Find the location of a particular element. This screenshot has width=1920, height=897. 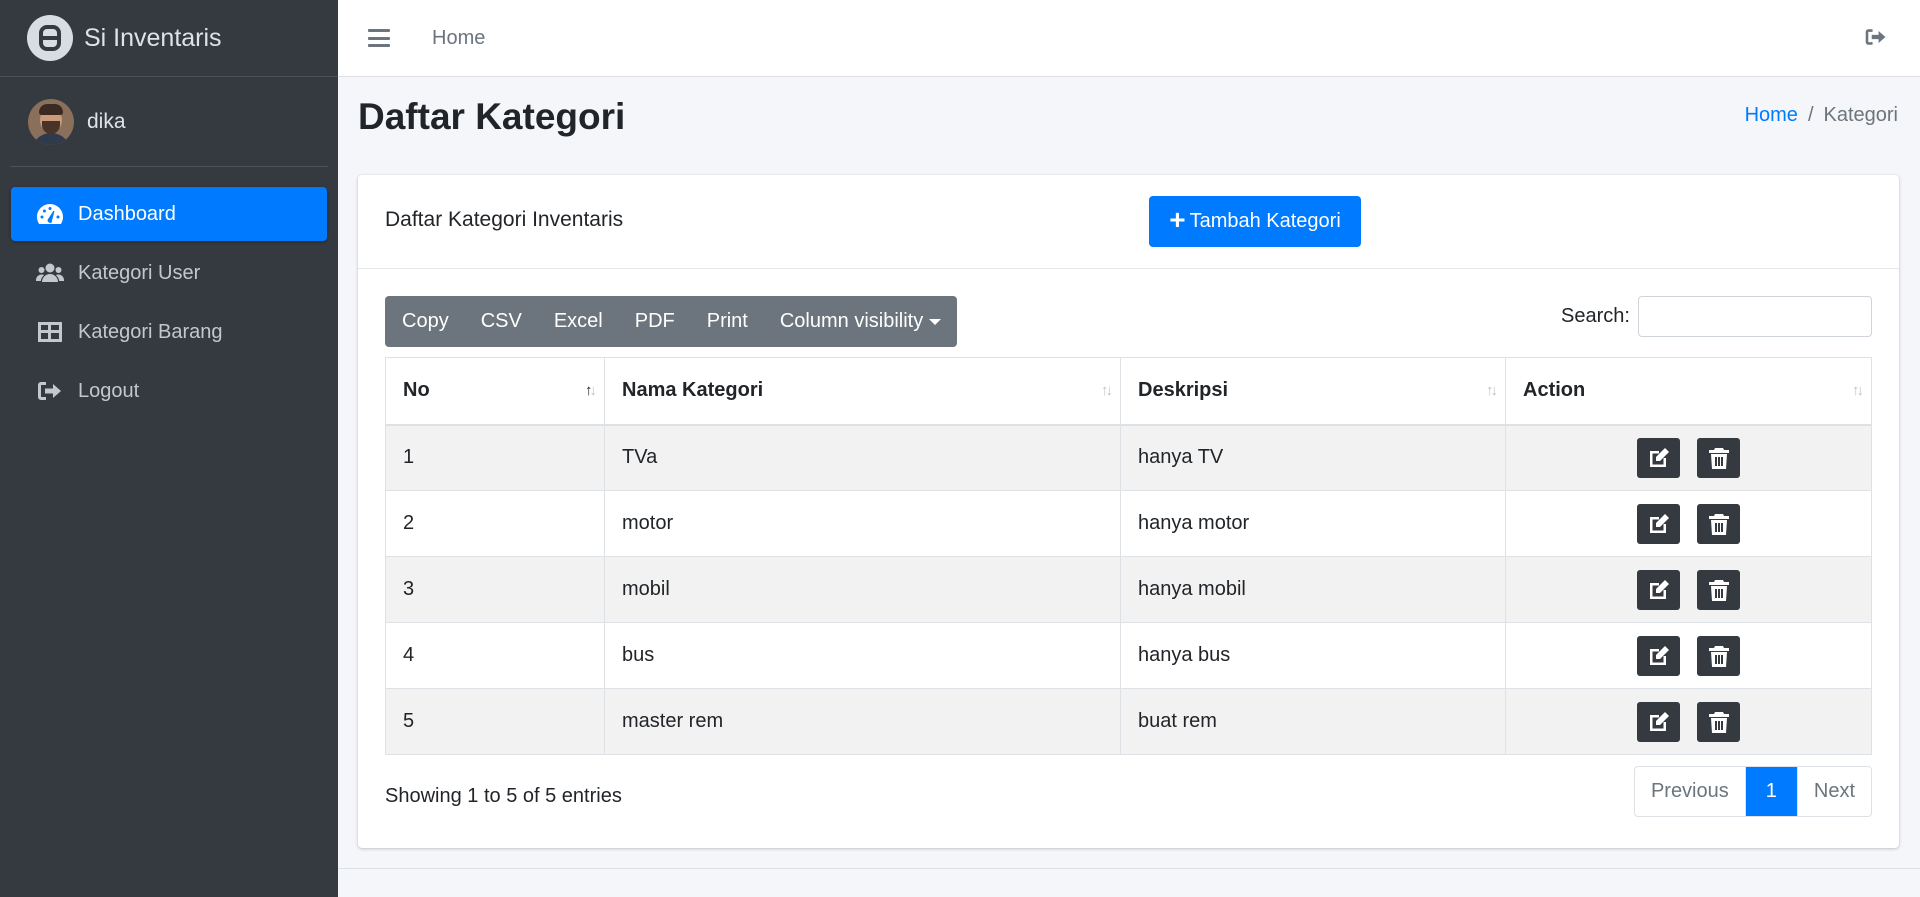

app-logo-icon is located at coordinates (50, 38).